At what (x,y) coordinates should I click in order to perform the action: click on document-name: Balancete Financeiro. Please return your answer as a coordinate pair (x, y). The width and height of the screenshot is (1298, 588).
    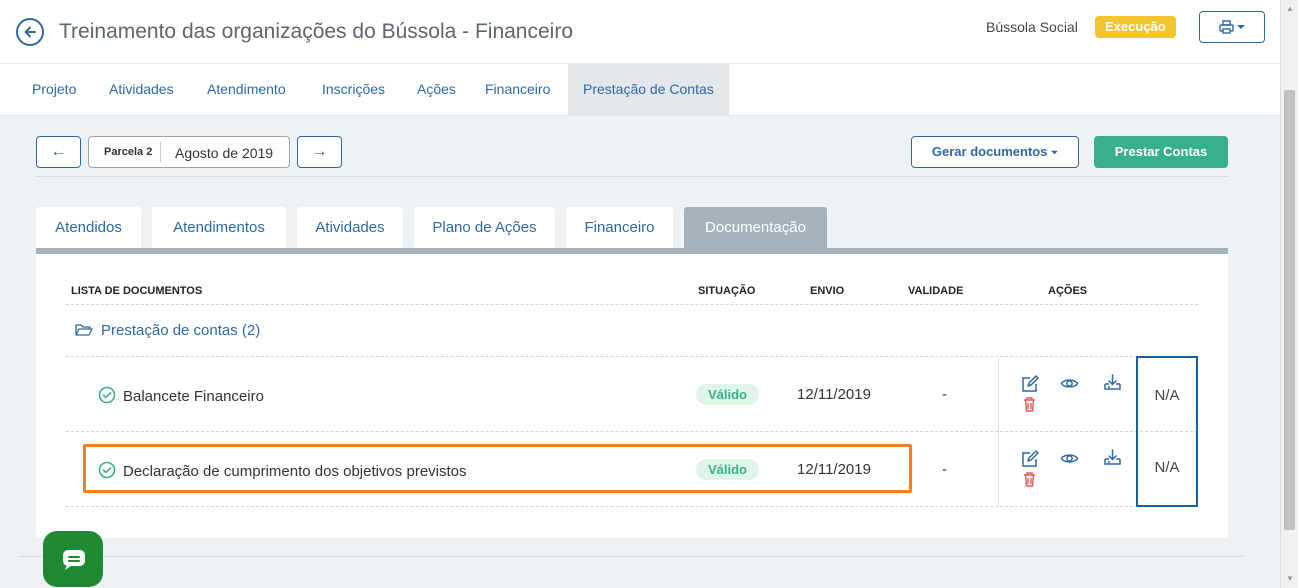
    Looking at the image, I should click on (193, 396).